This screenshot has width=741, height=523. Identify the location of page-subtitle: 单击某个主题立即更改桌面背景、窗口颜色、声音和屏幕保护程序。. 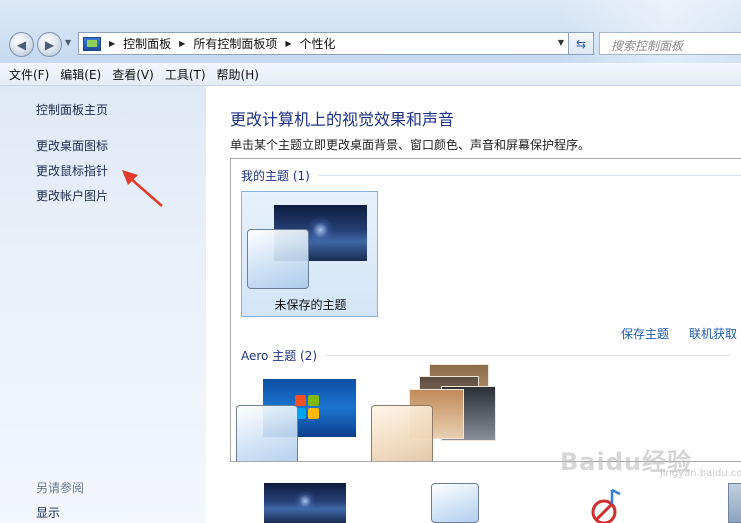
(410, 145).